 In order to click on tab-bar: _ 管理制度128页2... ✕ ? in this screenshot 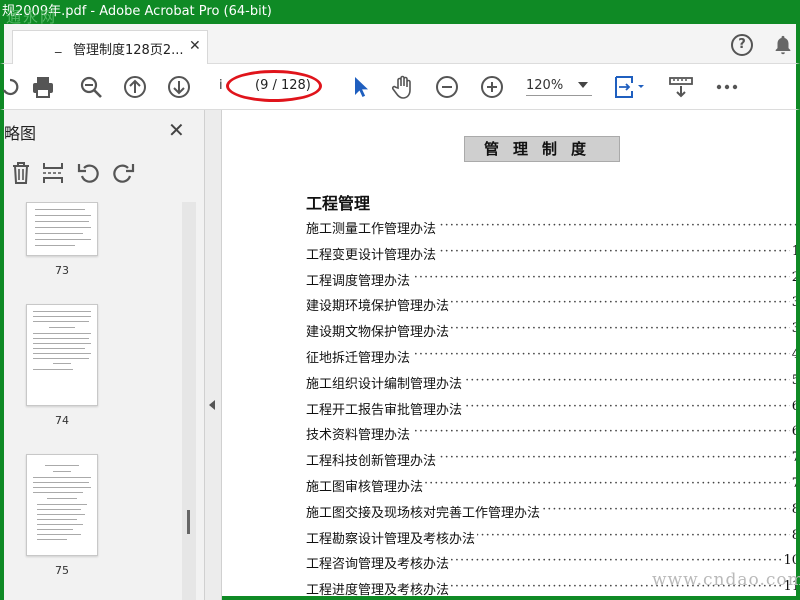, I will do `click(400, 44)`.